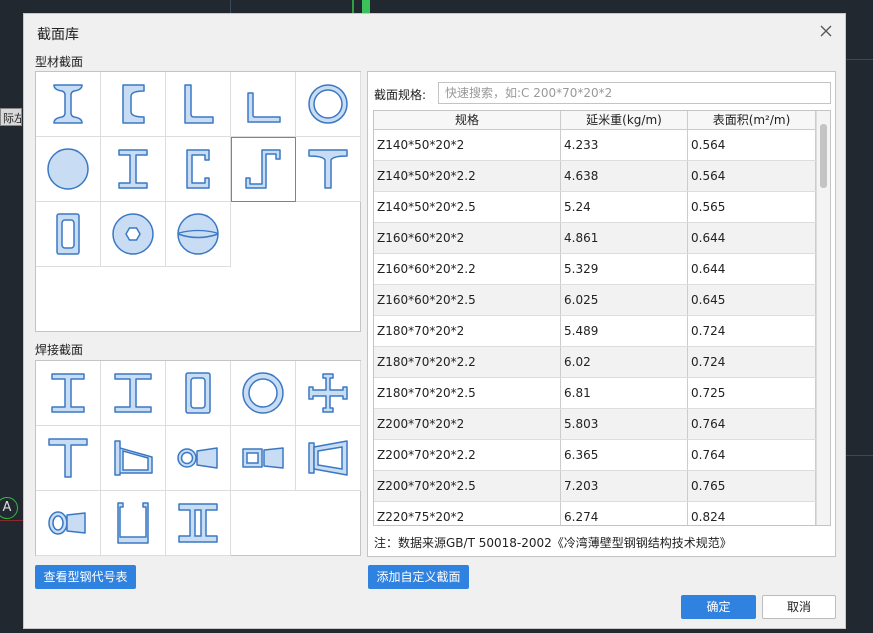 This screenshot has width=873, height=633. I want to click on column-header-weight: 延米重(kg/m), so click(624, 120).